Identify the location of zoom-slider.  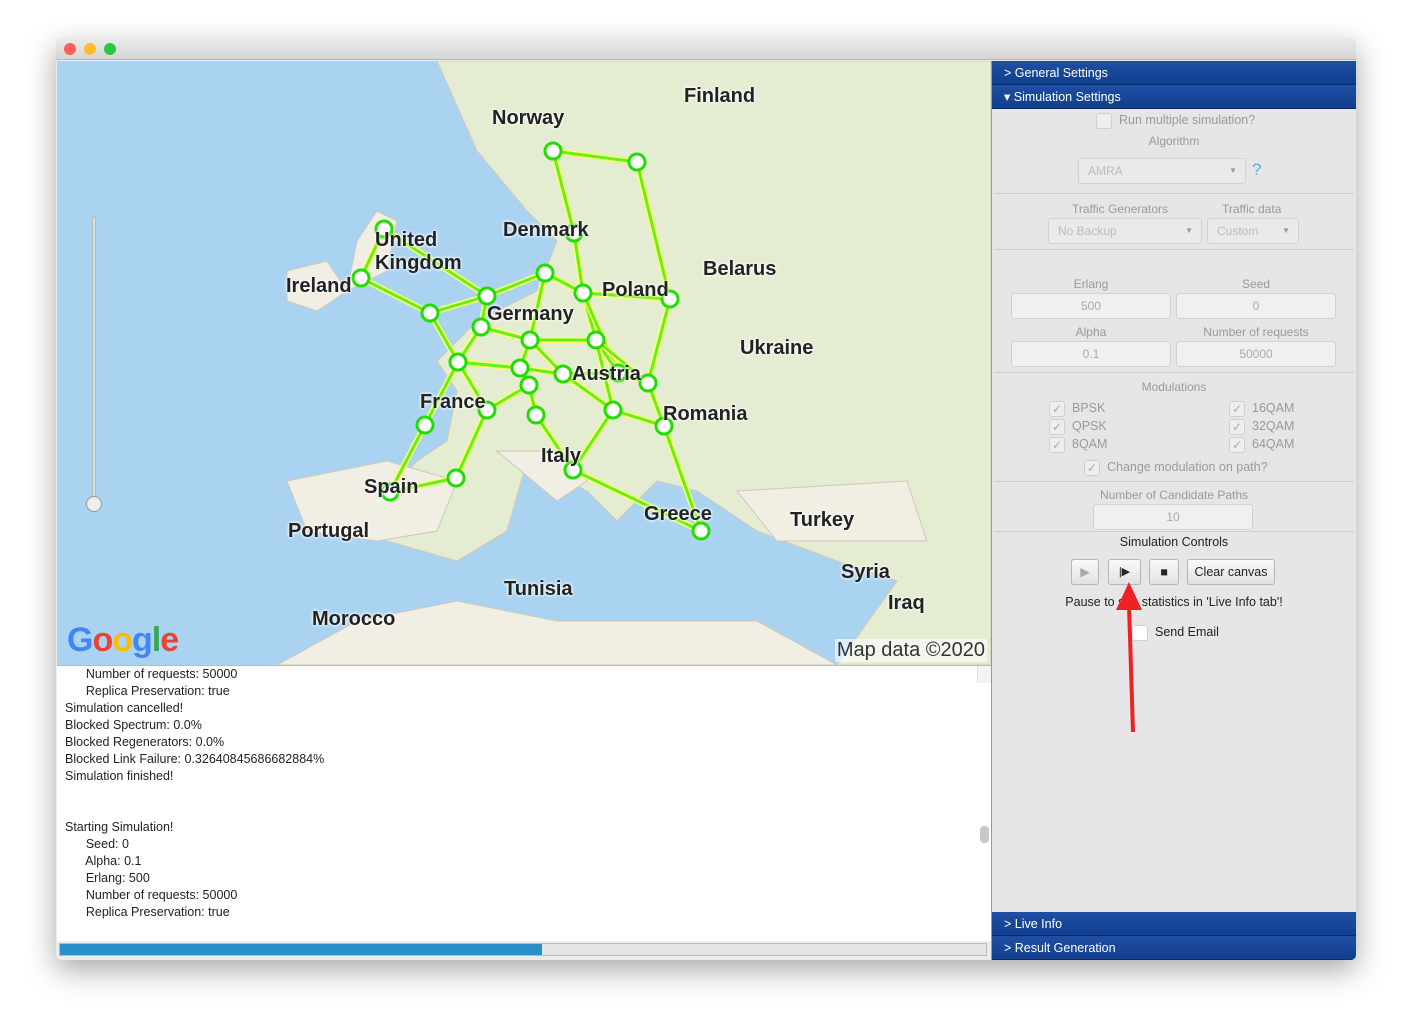
(94, 361).